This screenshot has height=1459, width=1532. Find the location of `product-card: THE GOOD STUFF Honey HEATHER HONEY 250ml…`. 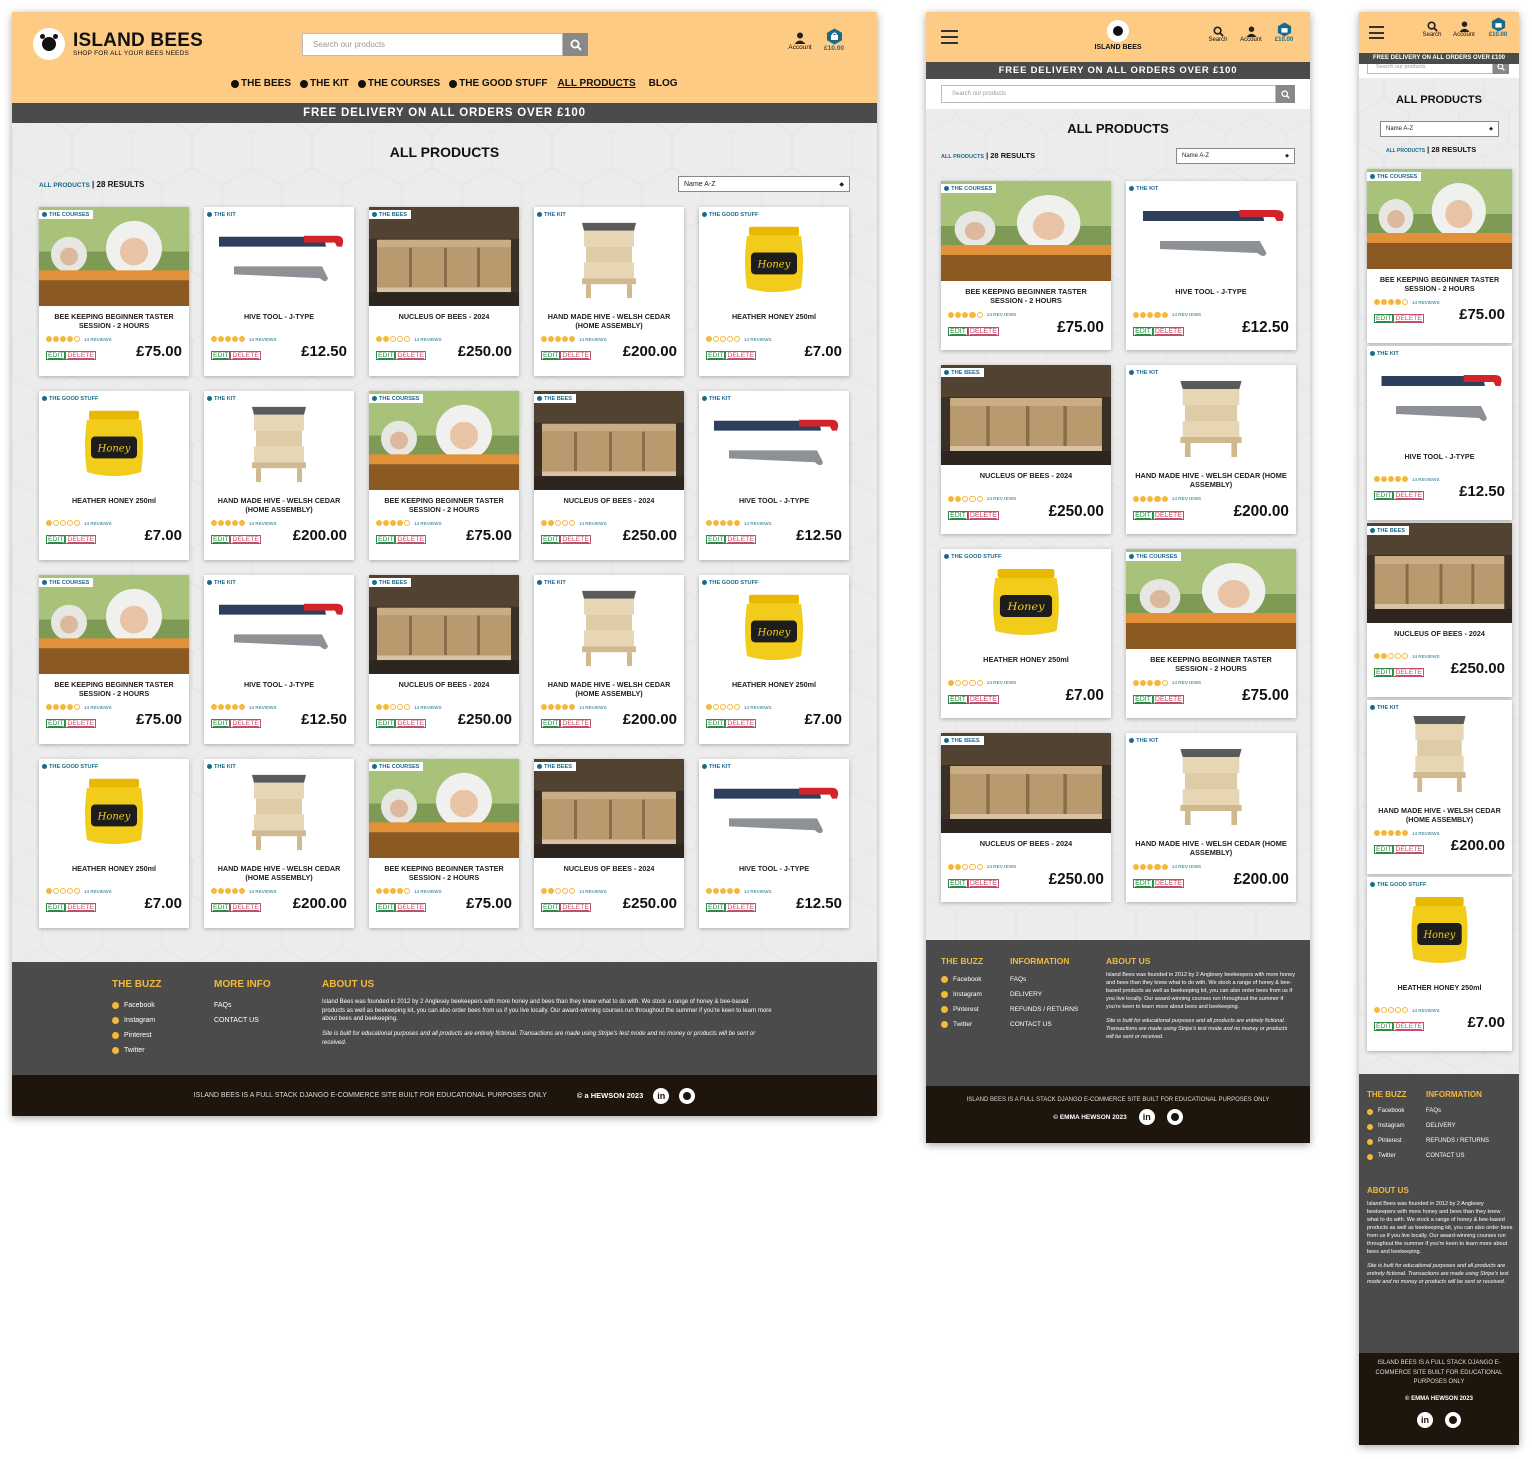

product-card: THE GOOD STUFF Honey HEATHER HONEY 250ml… is located at coordinates (114, 843).